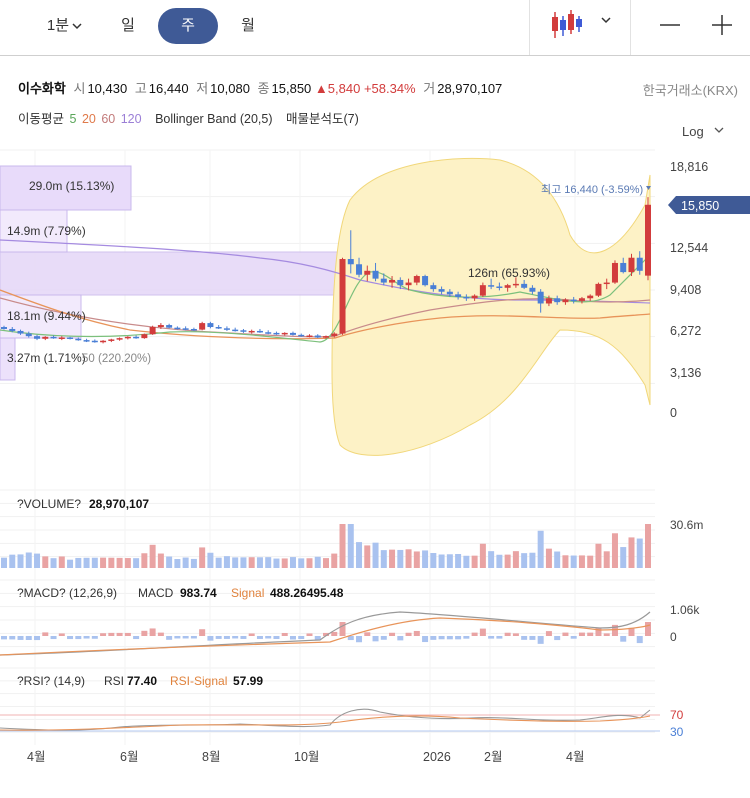  I want to click on rsi-value: 77.40, so click(142, 681).